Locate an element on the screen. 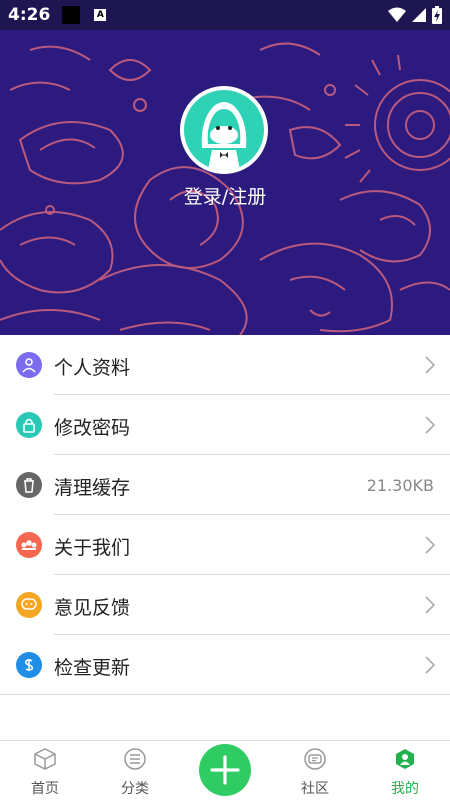  list-icon is located at coordinates (135, 759).